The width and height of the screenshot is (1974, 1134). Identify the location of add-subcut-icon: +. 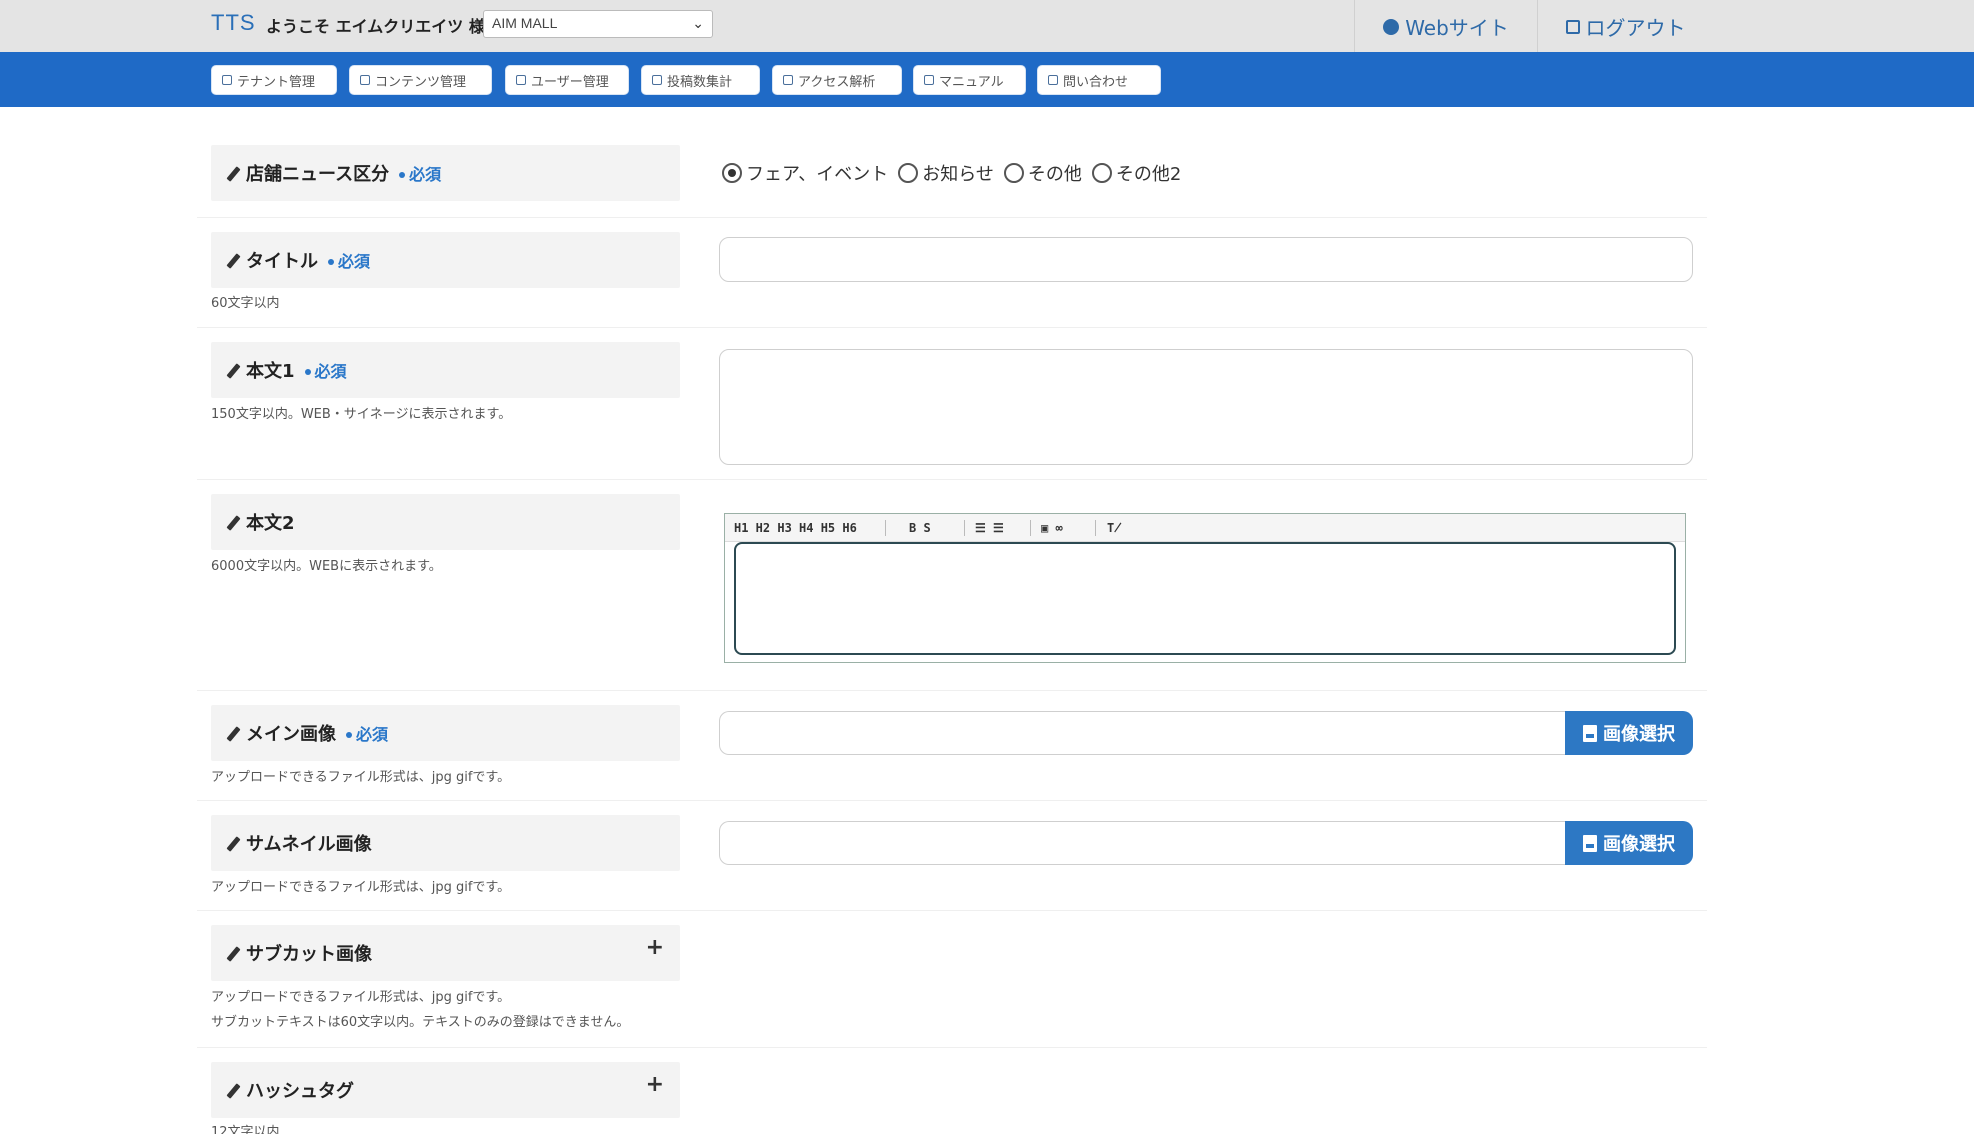
(655, 947).